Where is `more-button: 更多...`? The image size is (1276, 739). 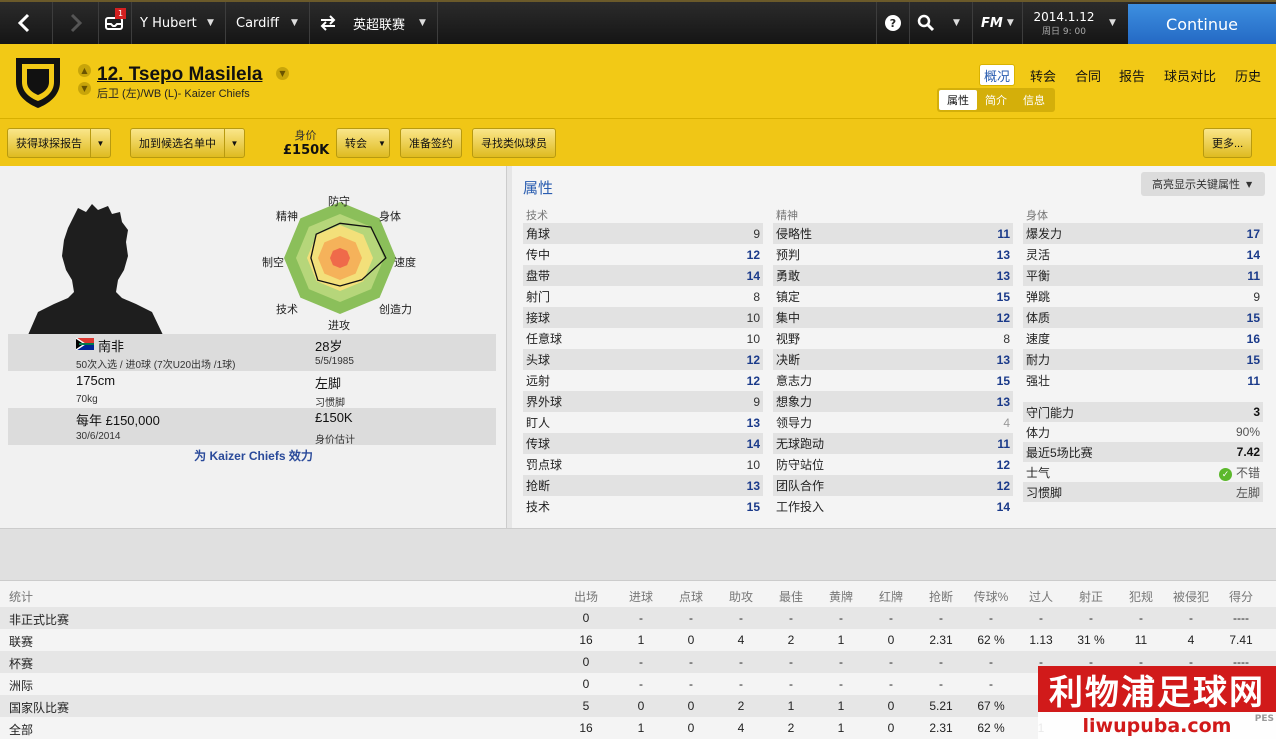
more-button: 更多... is located at coordinates (1228, 143).